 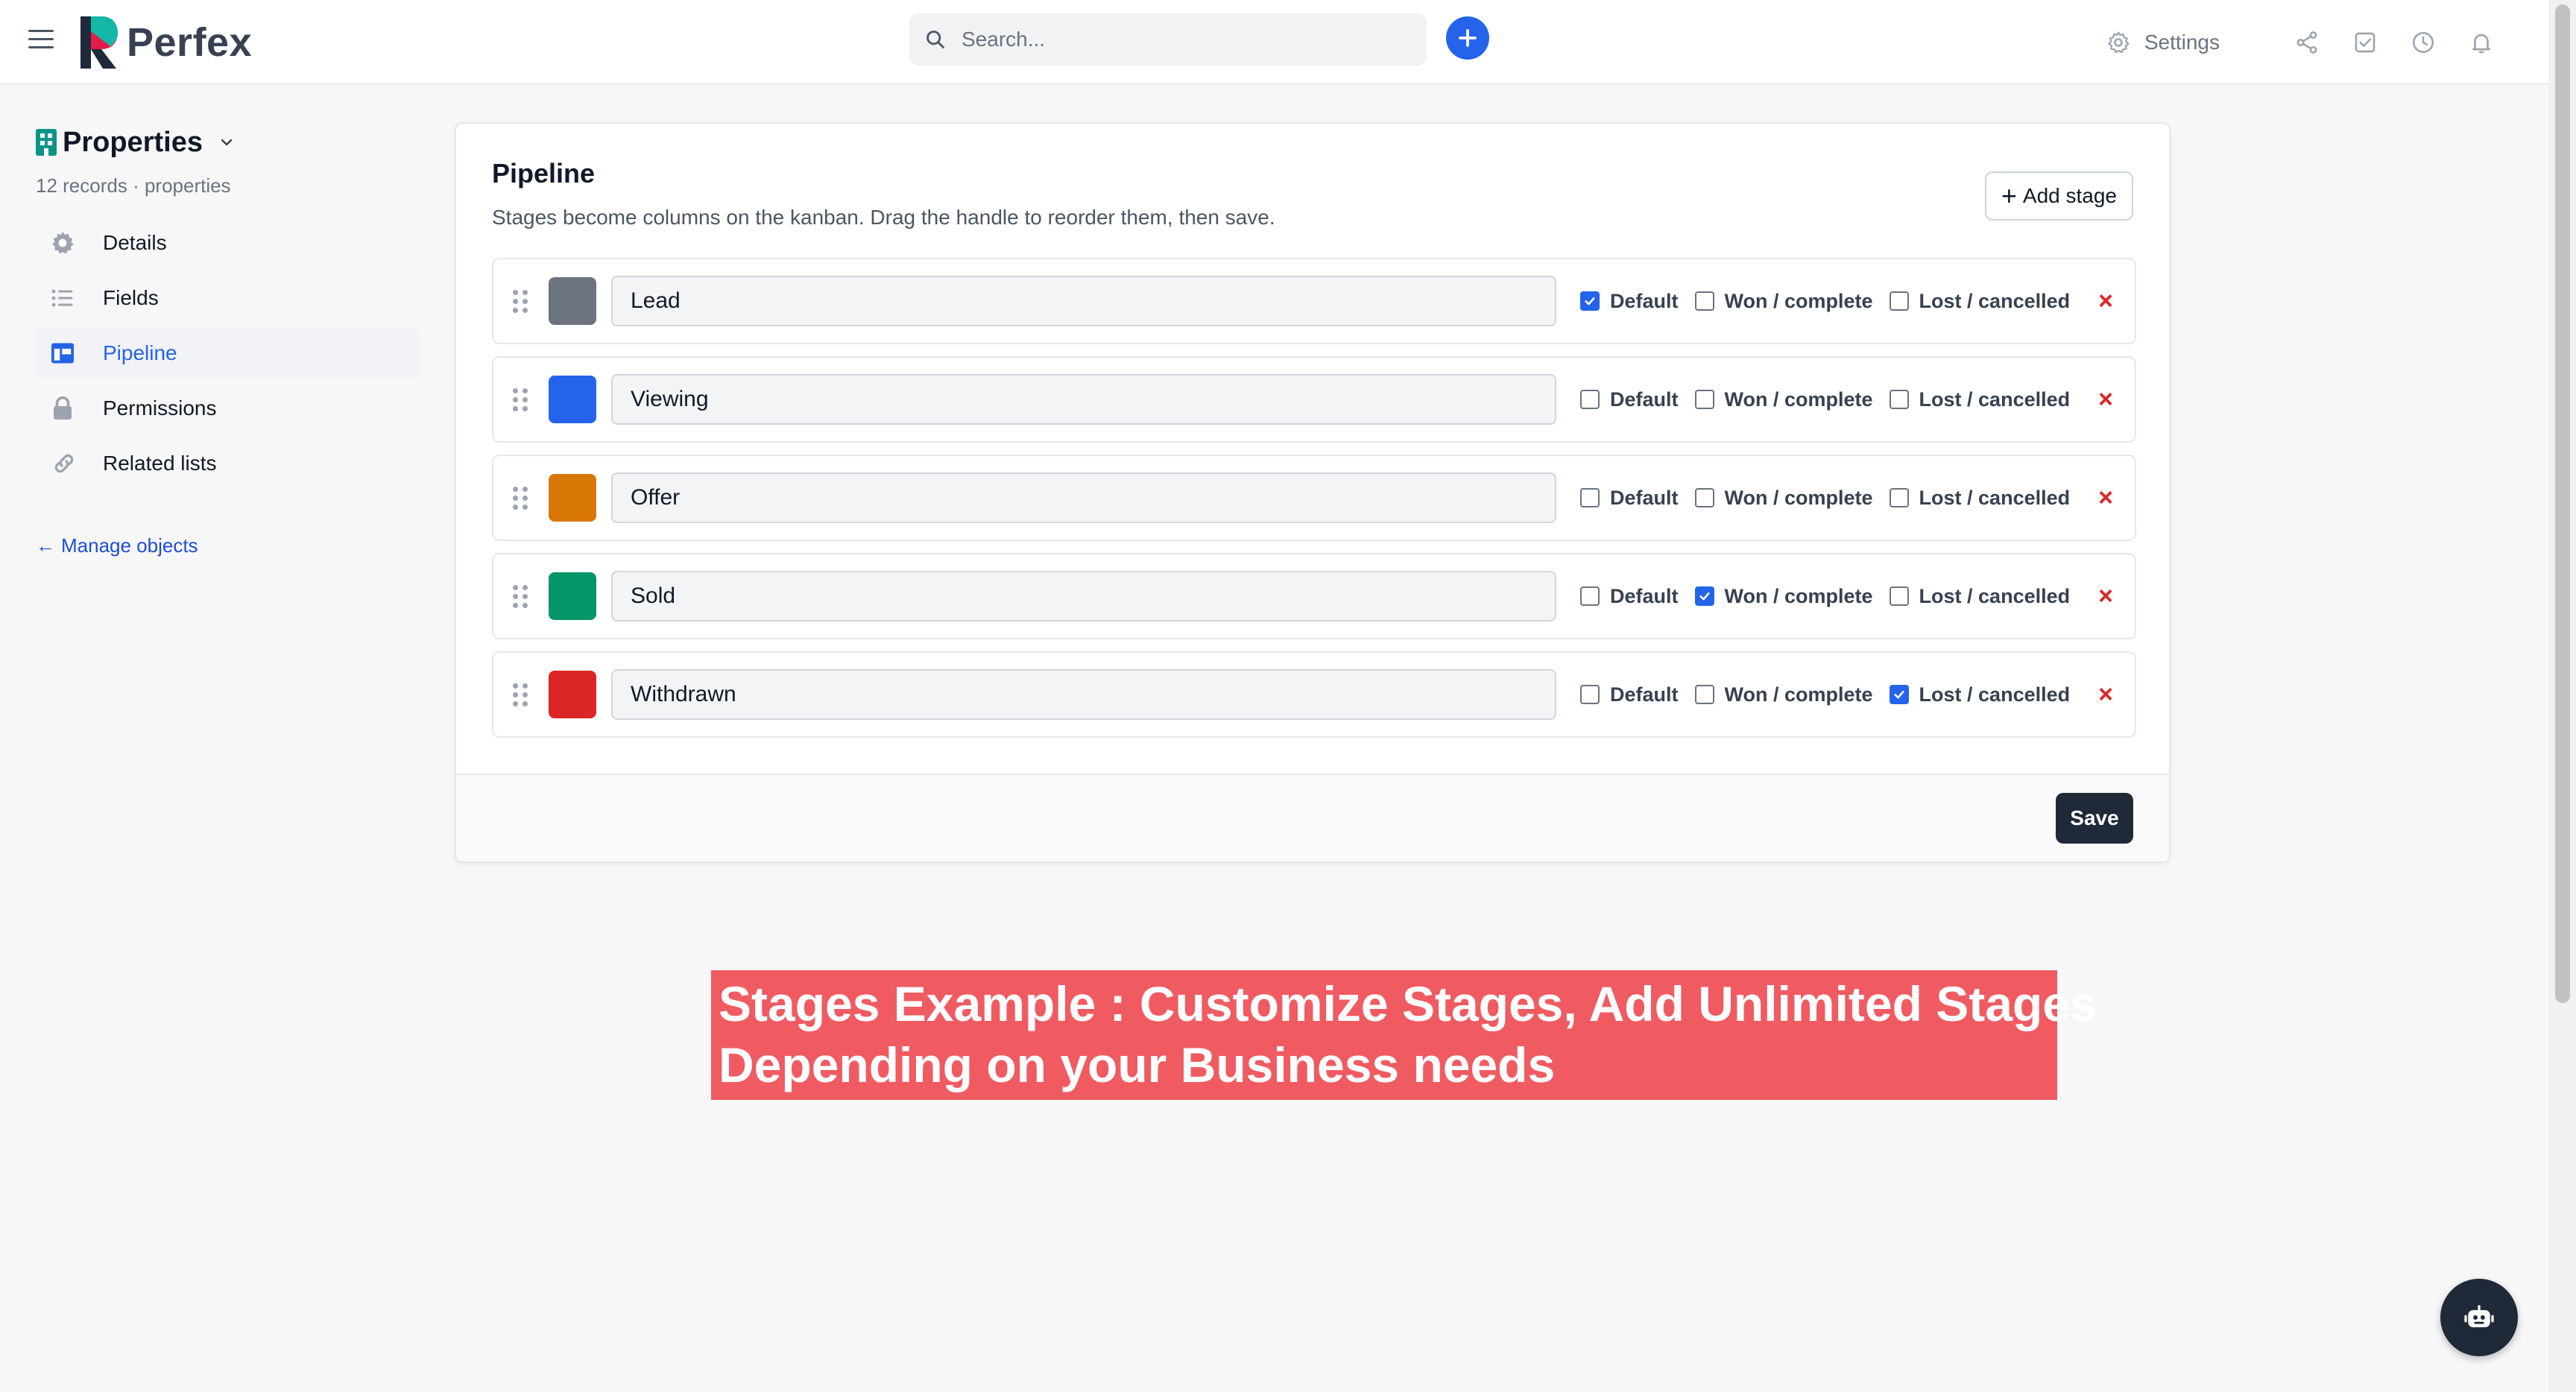 What do you see at coordinates (2307, 42) in the screenshot?
I see `share-icon` at bounding box center [2307, 42].